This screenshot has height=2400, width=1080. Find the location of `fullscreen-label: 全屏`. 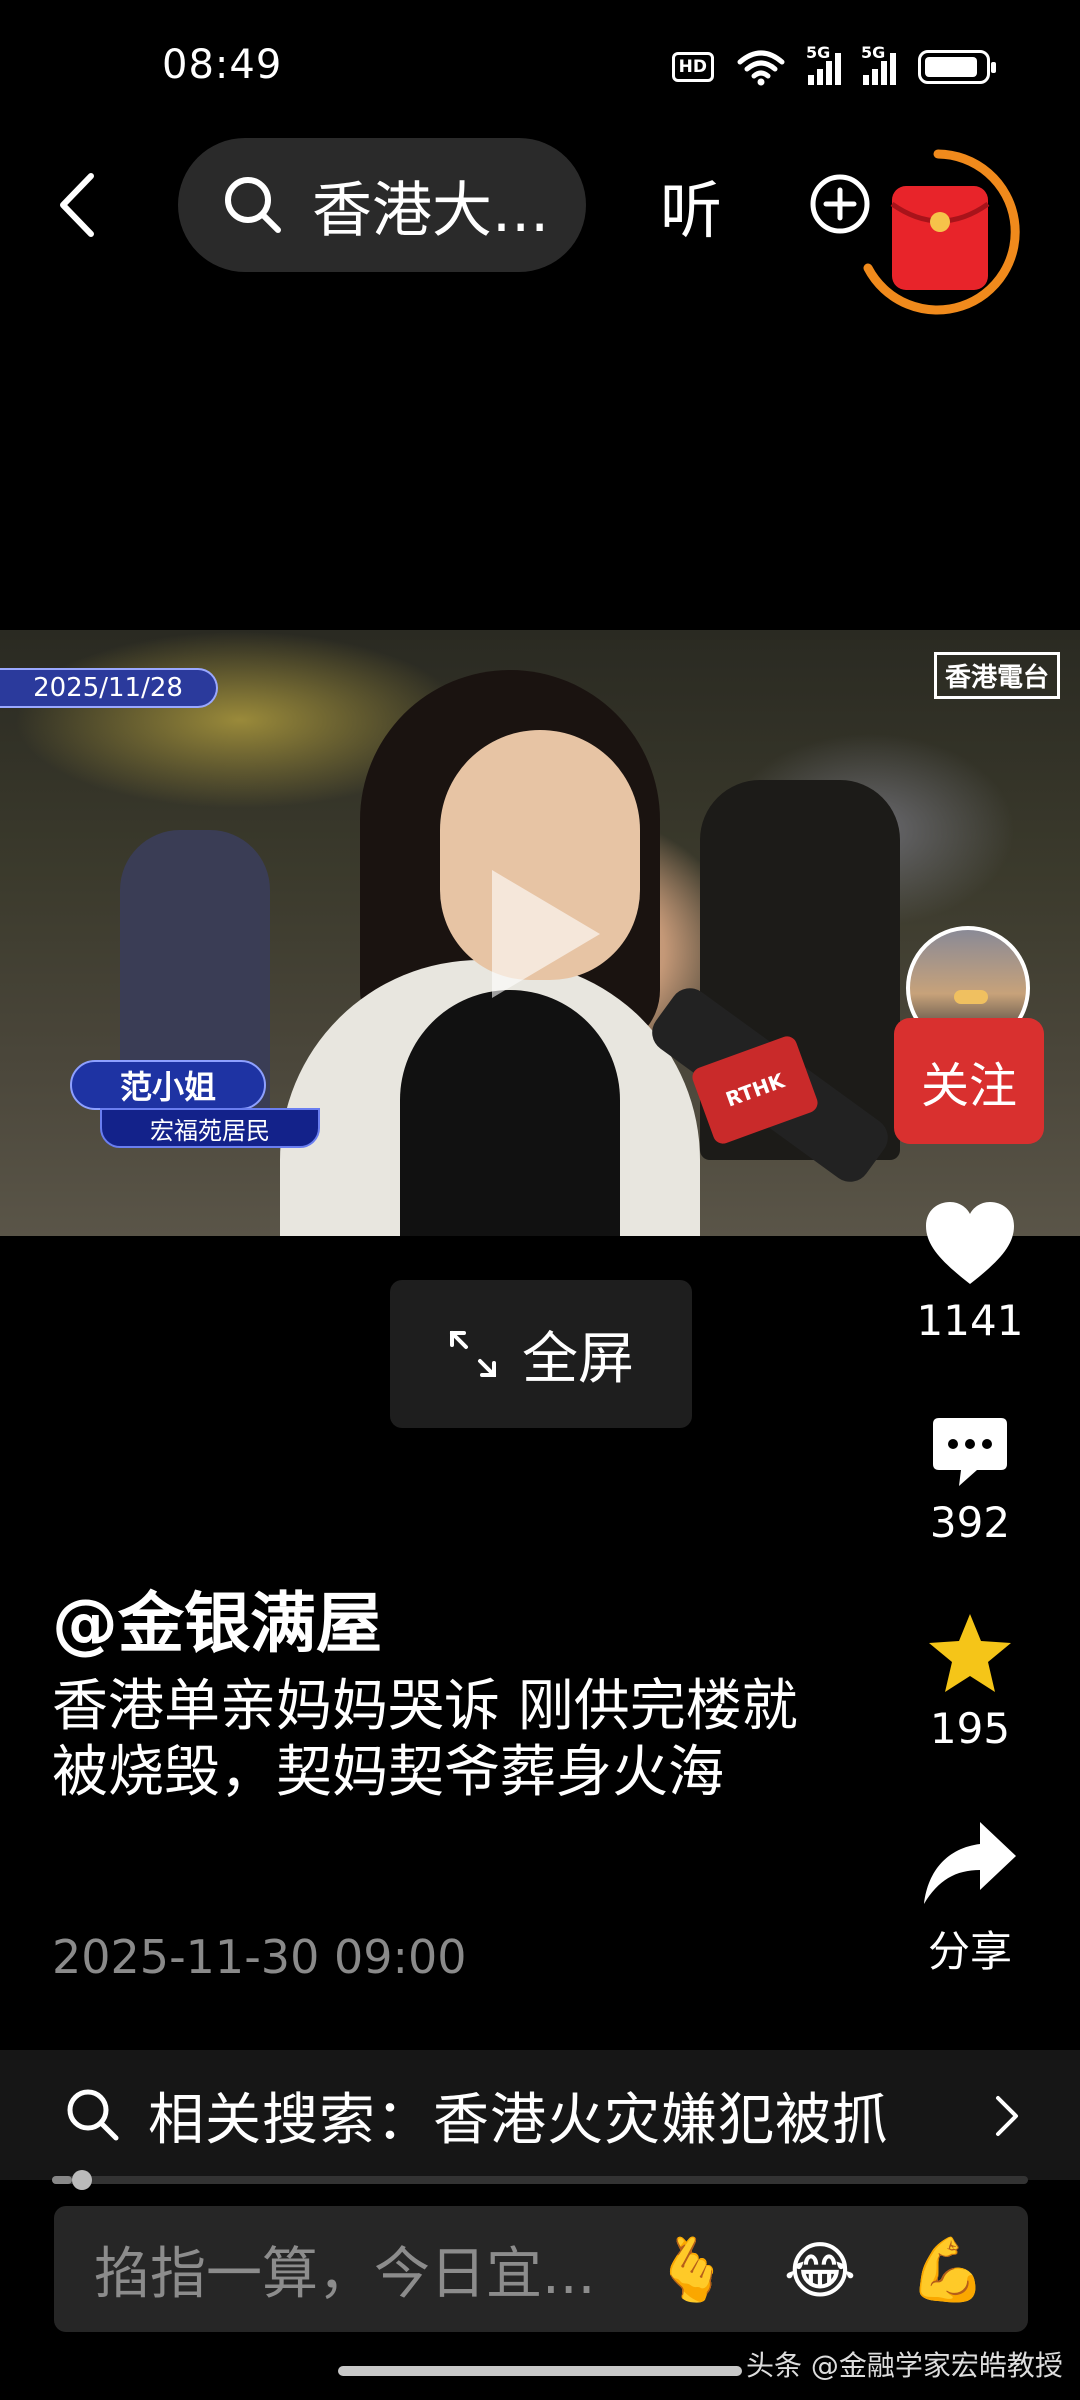

fullscreen-label: 全屏 is located at coordinates (578, 1359).